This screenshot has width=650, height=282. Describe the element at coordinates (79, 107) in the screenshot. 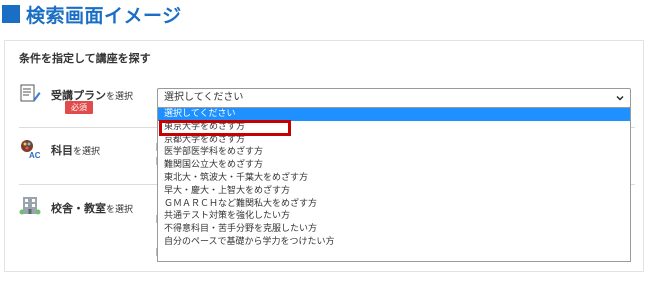

I see `required-badge: 必須` at that location.